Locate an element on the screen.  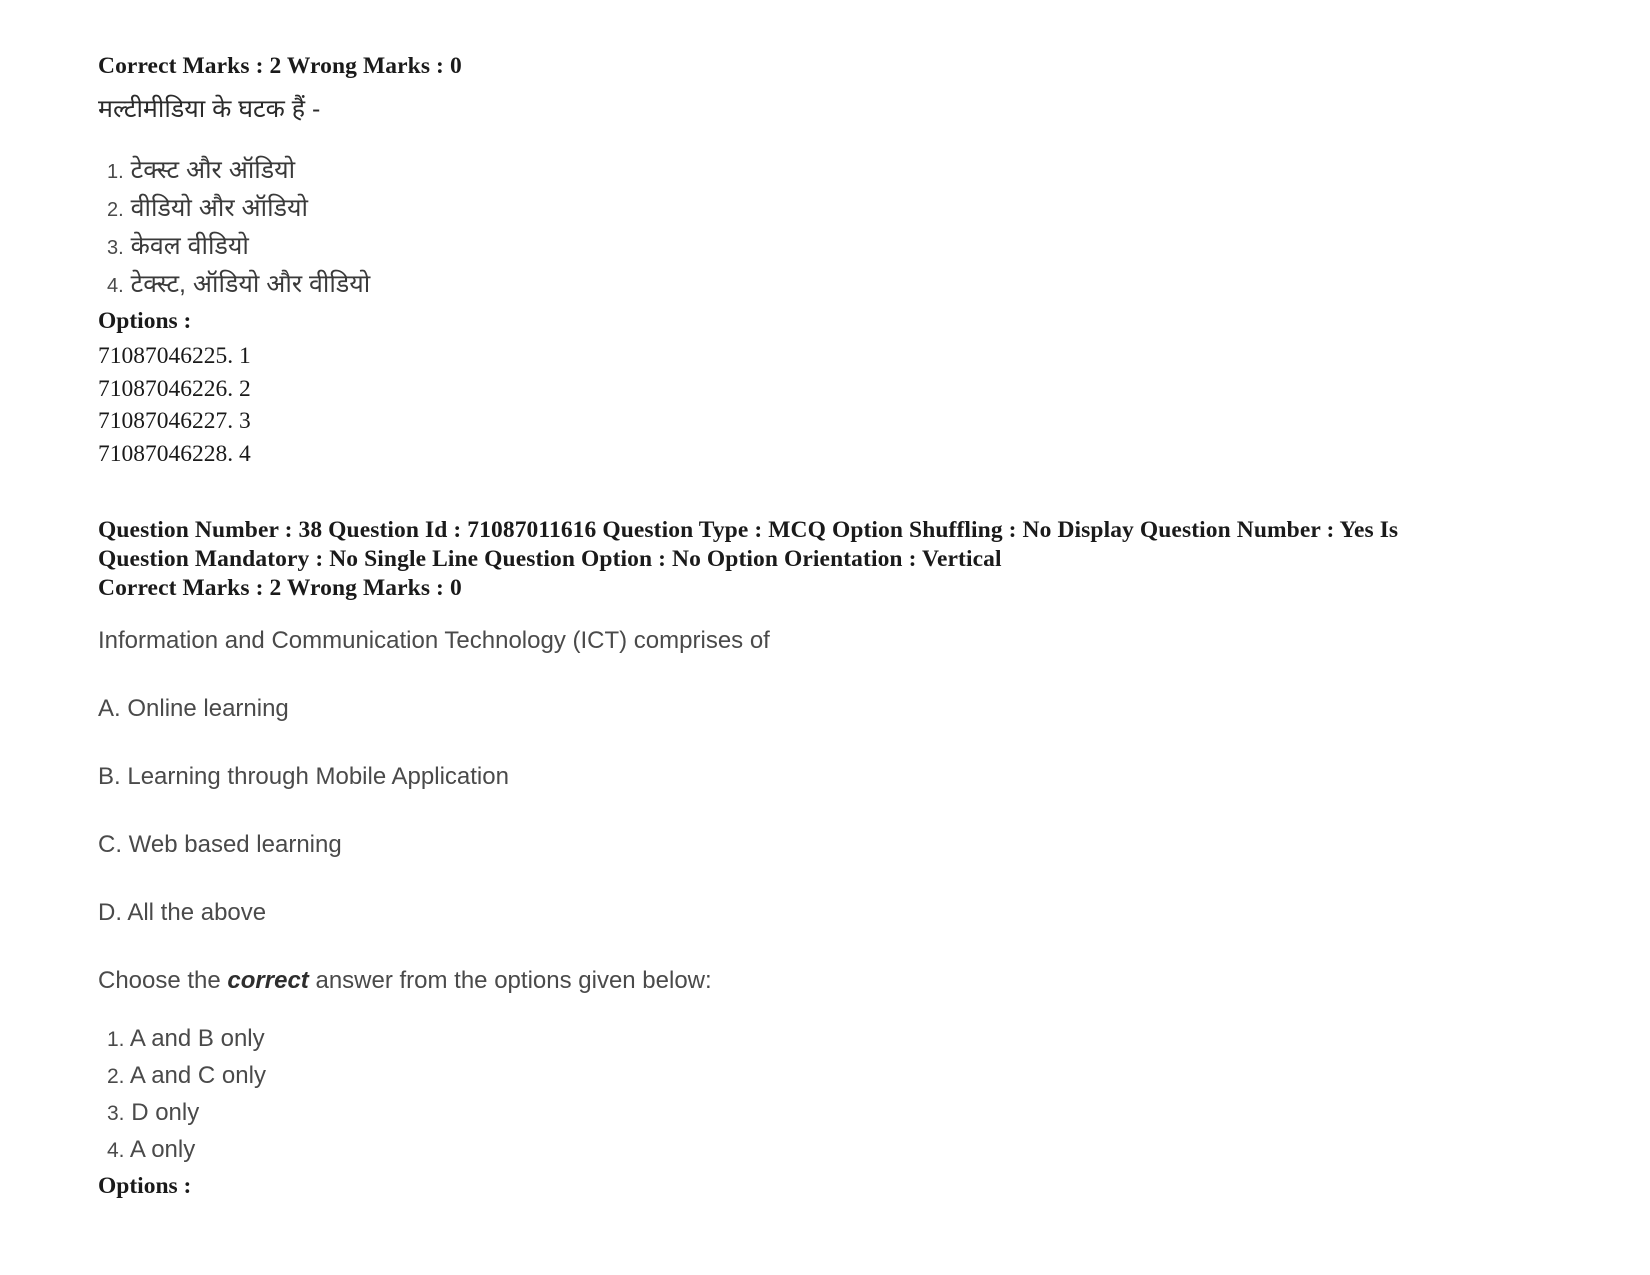
option-id-row: 71087046228. 4 is located at coordinates (174, 453).